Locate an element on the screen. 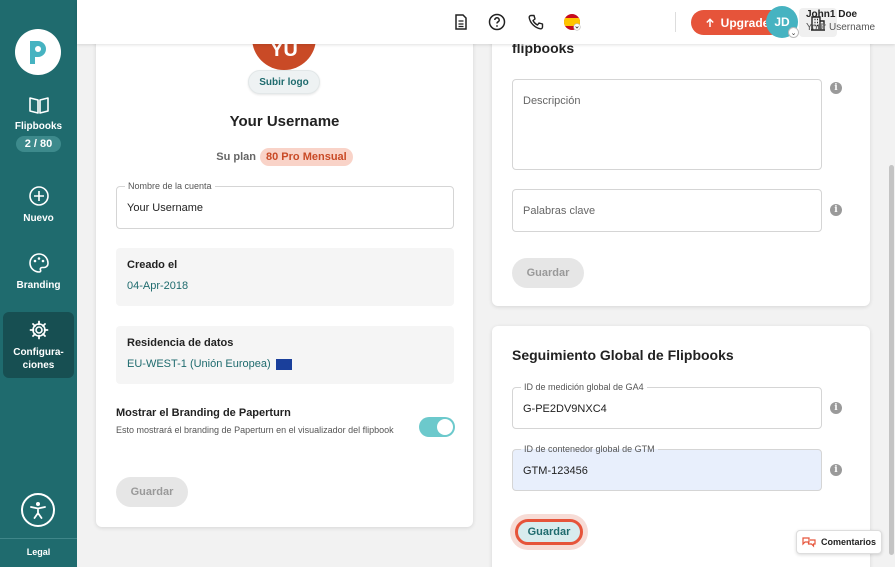  toggle-knob is located at coordinates (445, 427).